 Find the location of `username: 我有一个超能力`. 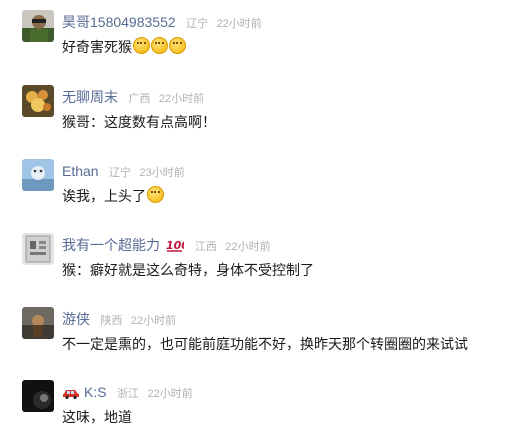

username: 我有一个超能力 is located at coordinates (111, 245).